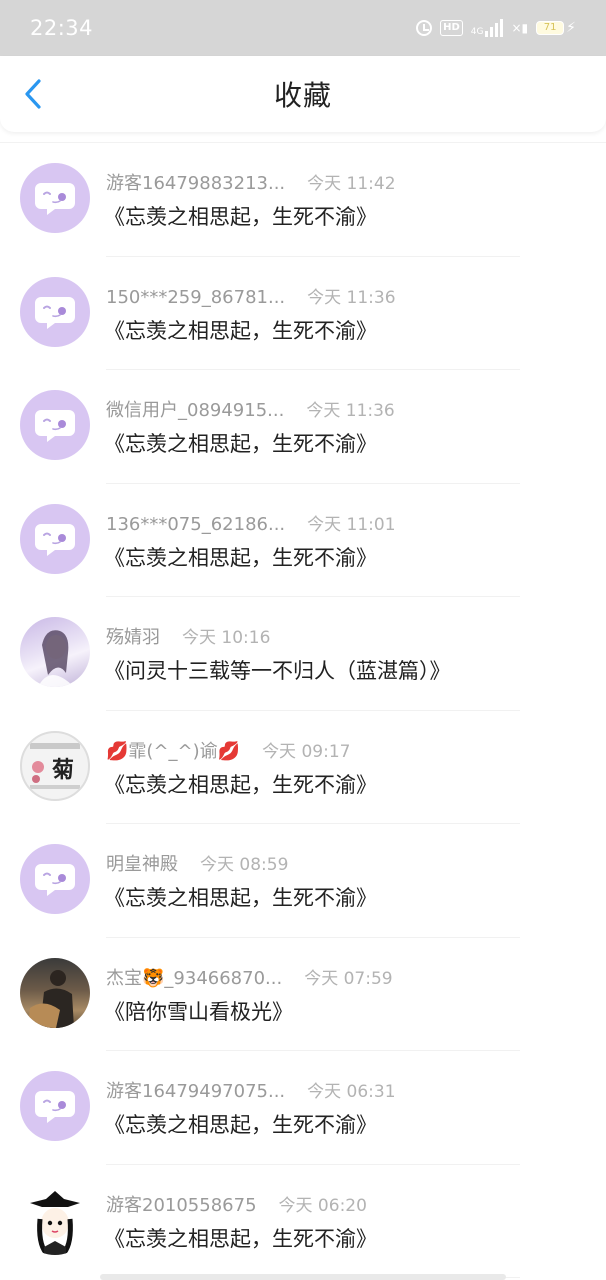 The height and width of the screenshot is (1280, 606). Describe the element at coordinates (303, 1108) in the screenshot. I see `list-item: 游客16479497075... 今天 06:31 《忘羡之相思起，生死不渝》` at that location.